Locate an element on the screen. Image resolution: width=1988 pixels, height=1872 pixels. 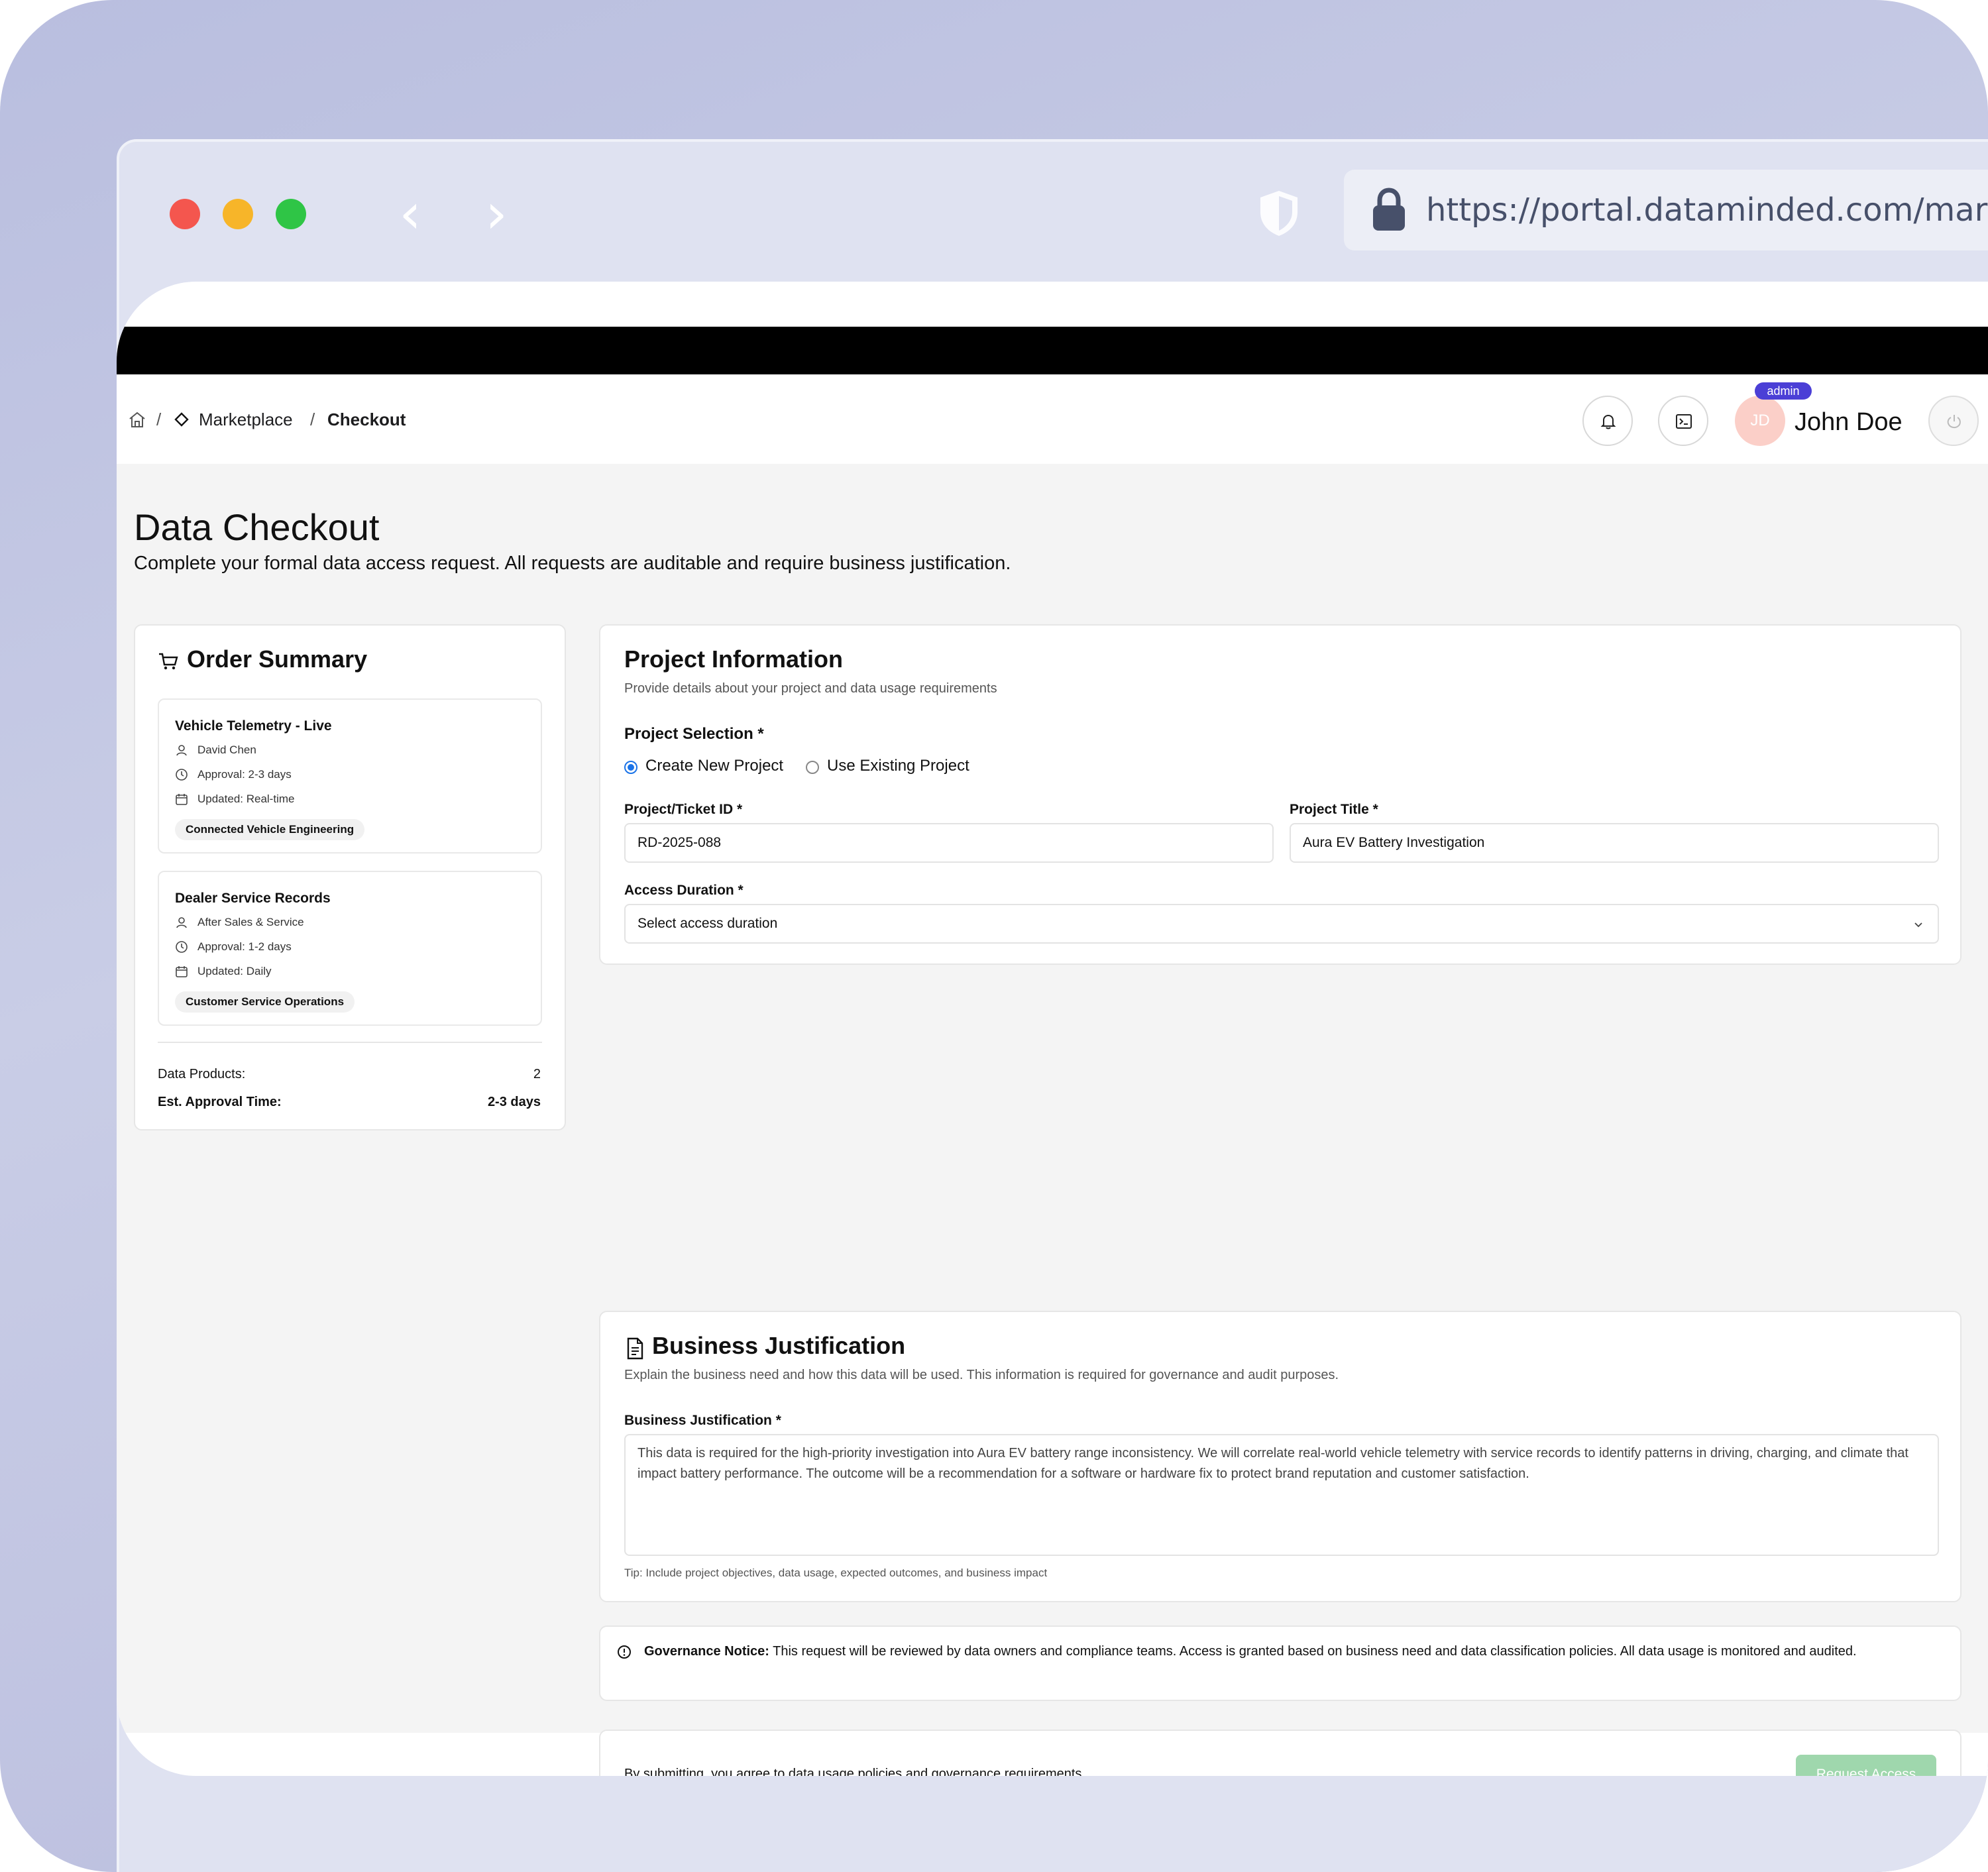
use-existing-project-label: Use Existing Project is located at coordinates (898, 766).